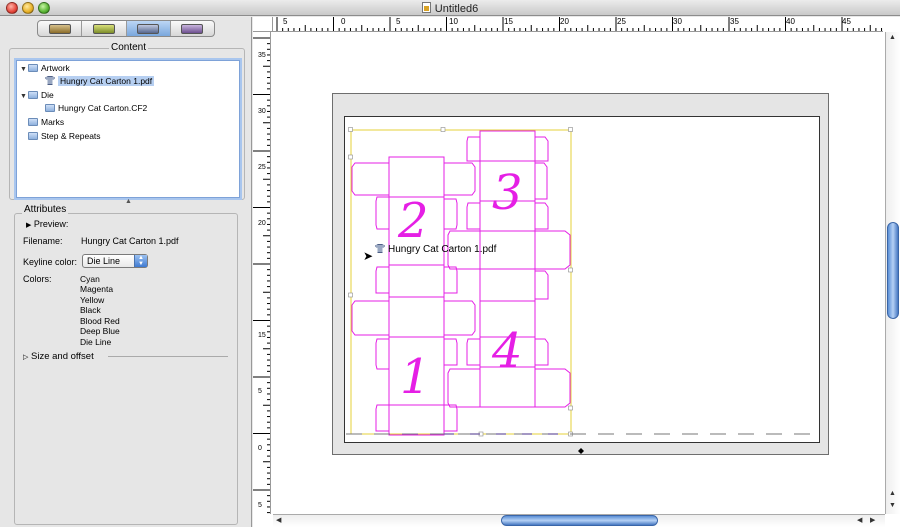  I want to click on die-file-icon, so click(50, 108).